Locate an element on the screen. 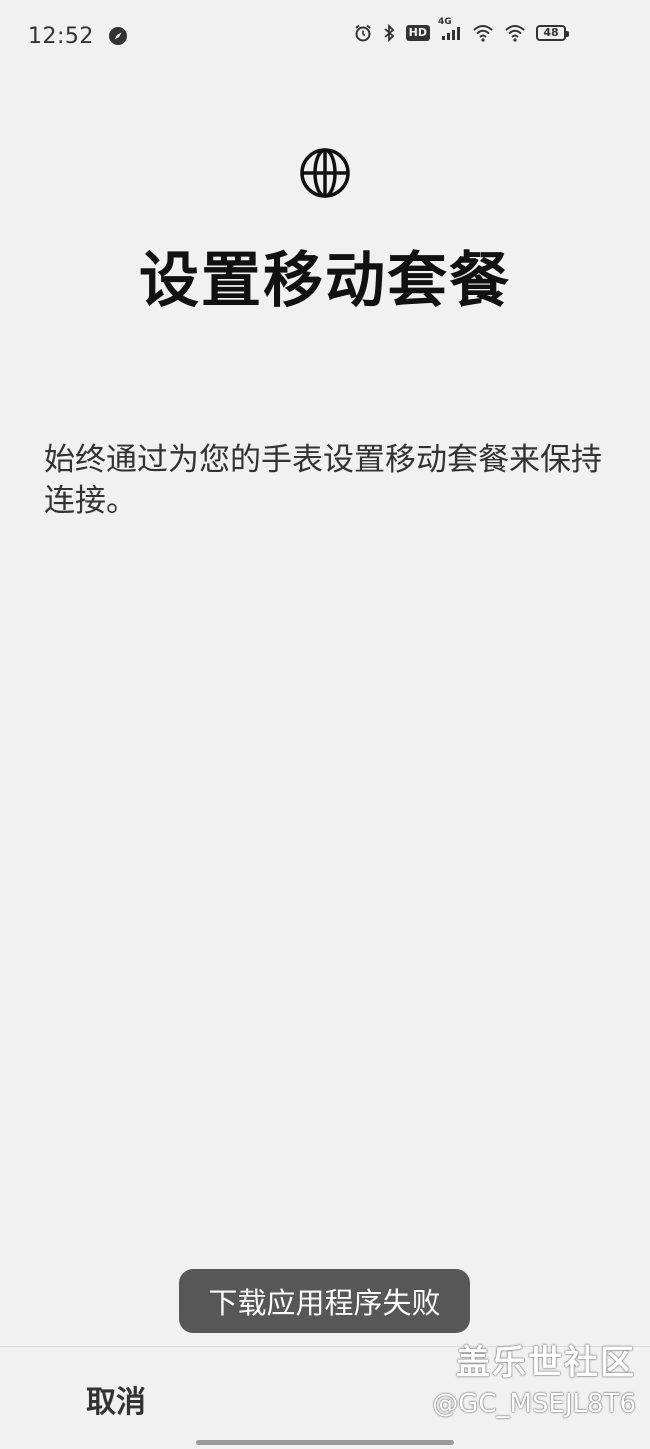 The image size is (650, 1449). compass-icon is located at coordinates (118, 36).